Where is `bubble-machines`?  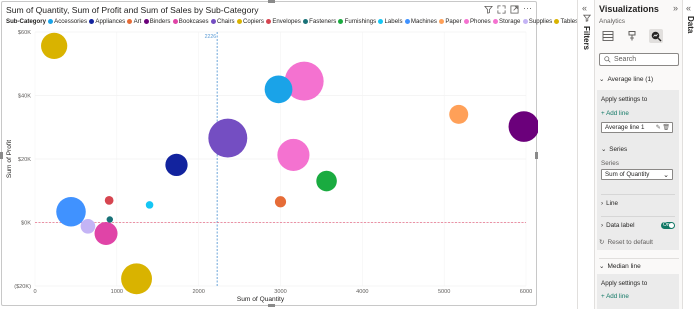 bubble-machines is located at coordinates (71, 211).